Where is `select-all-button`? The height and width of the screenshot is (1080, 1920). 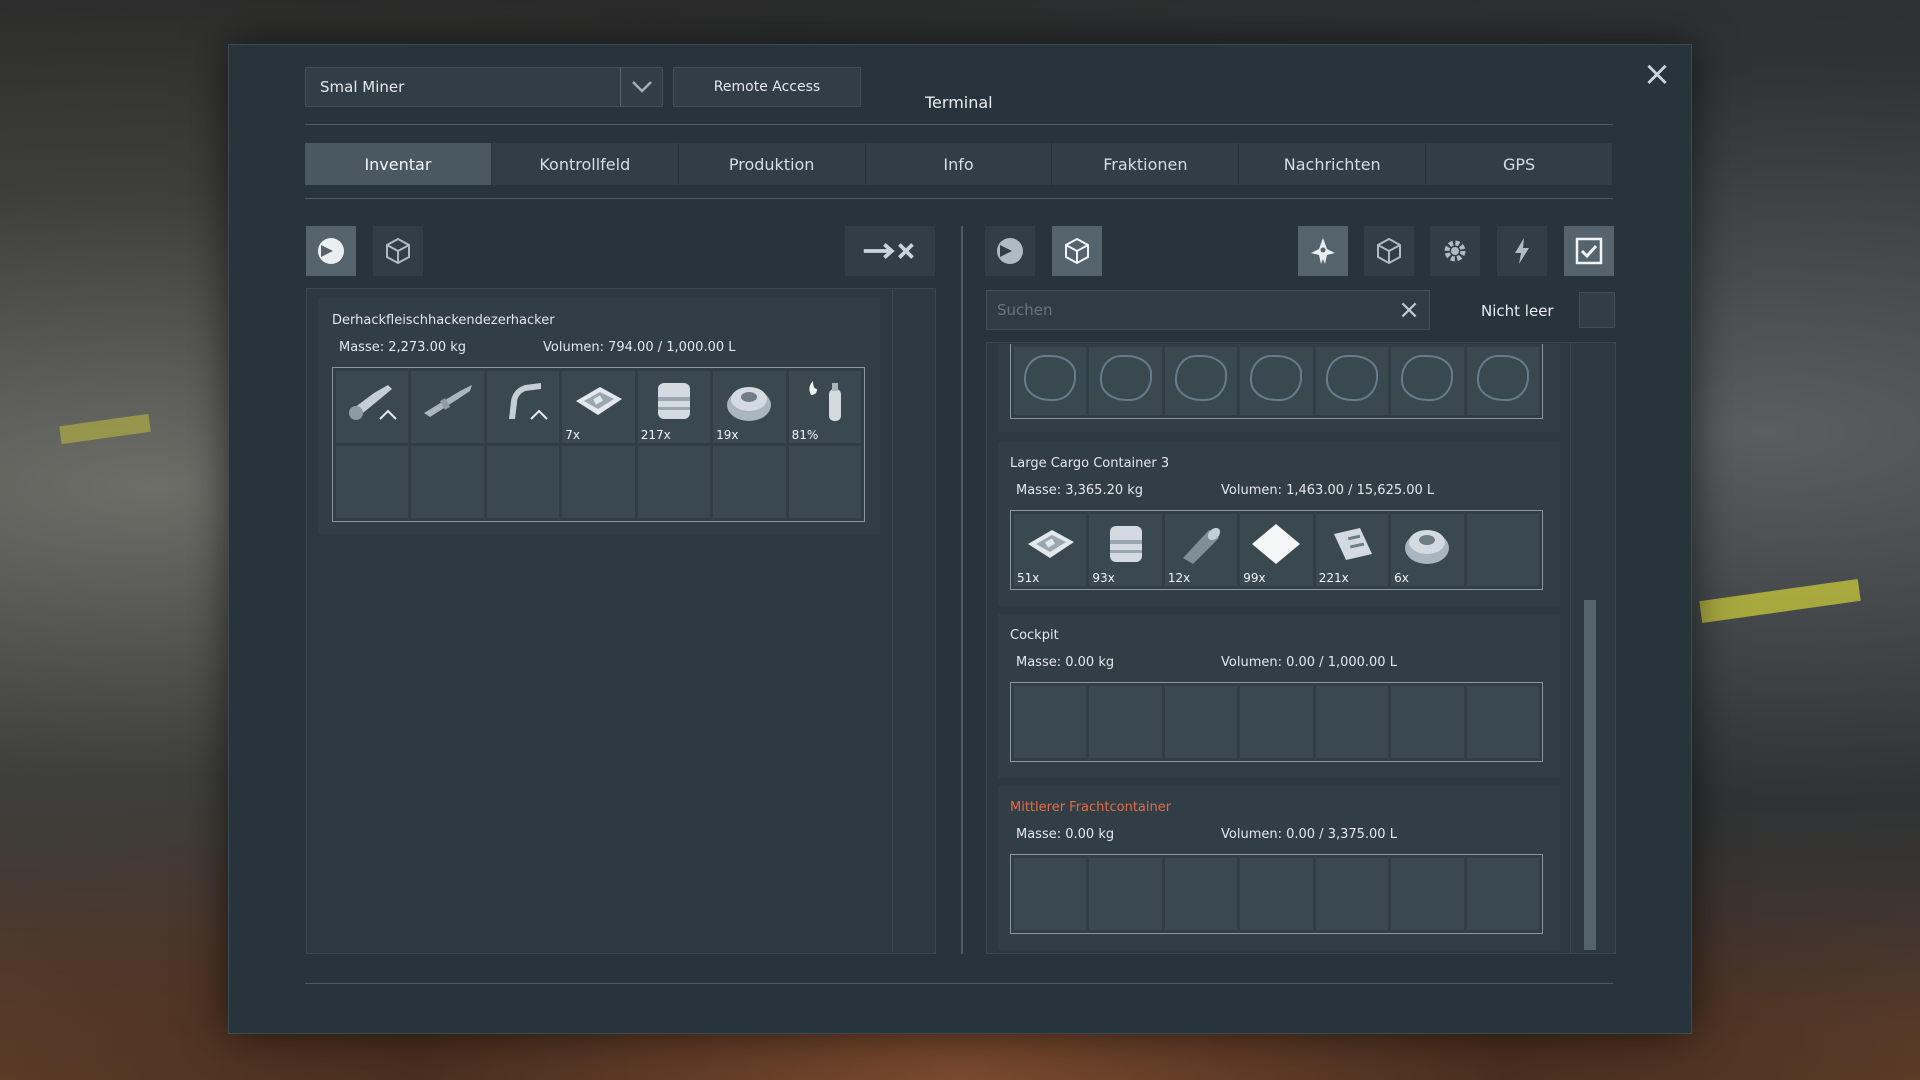 select-all-button is located at coordinates (1589, 251).